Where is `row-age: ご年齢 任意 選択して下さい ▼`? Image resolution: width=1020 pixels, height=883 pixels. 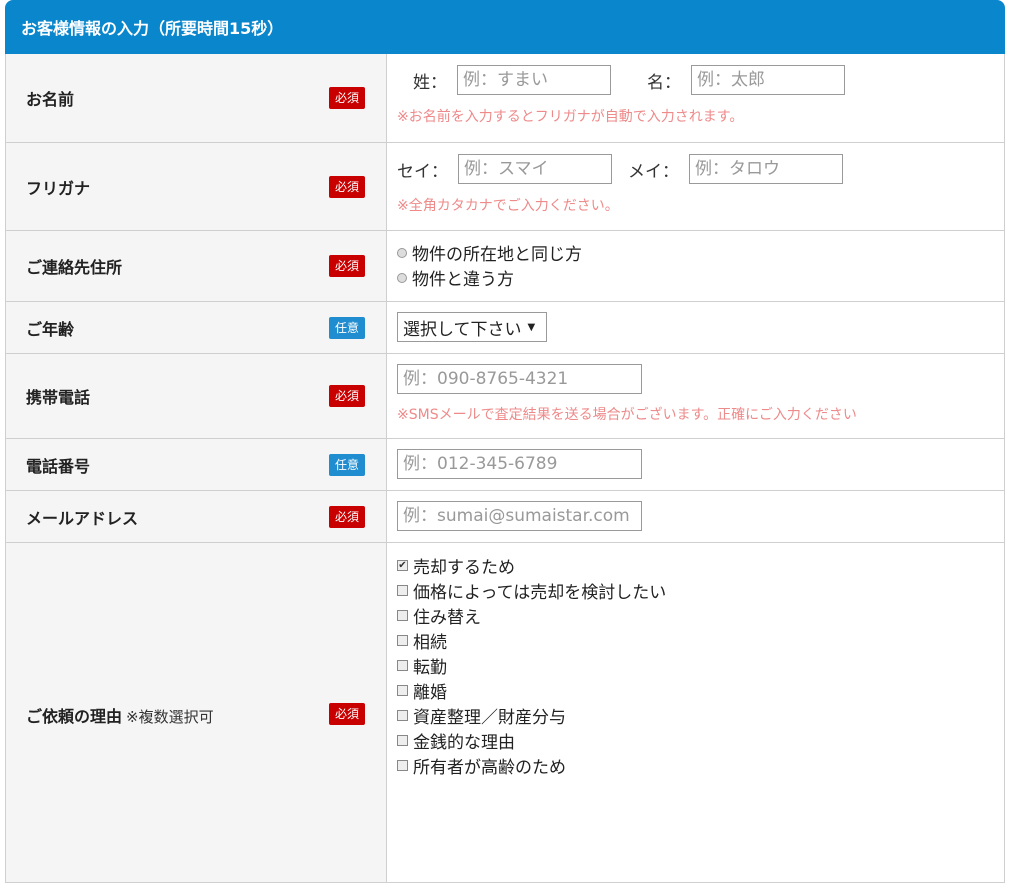
row-age: ご年齢 任意 選択して下さい ▼ is located at coordinates (505, 328).